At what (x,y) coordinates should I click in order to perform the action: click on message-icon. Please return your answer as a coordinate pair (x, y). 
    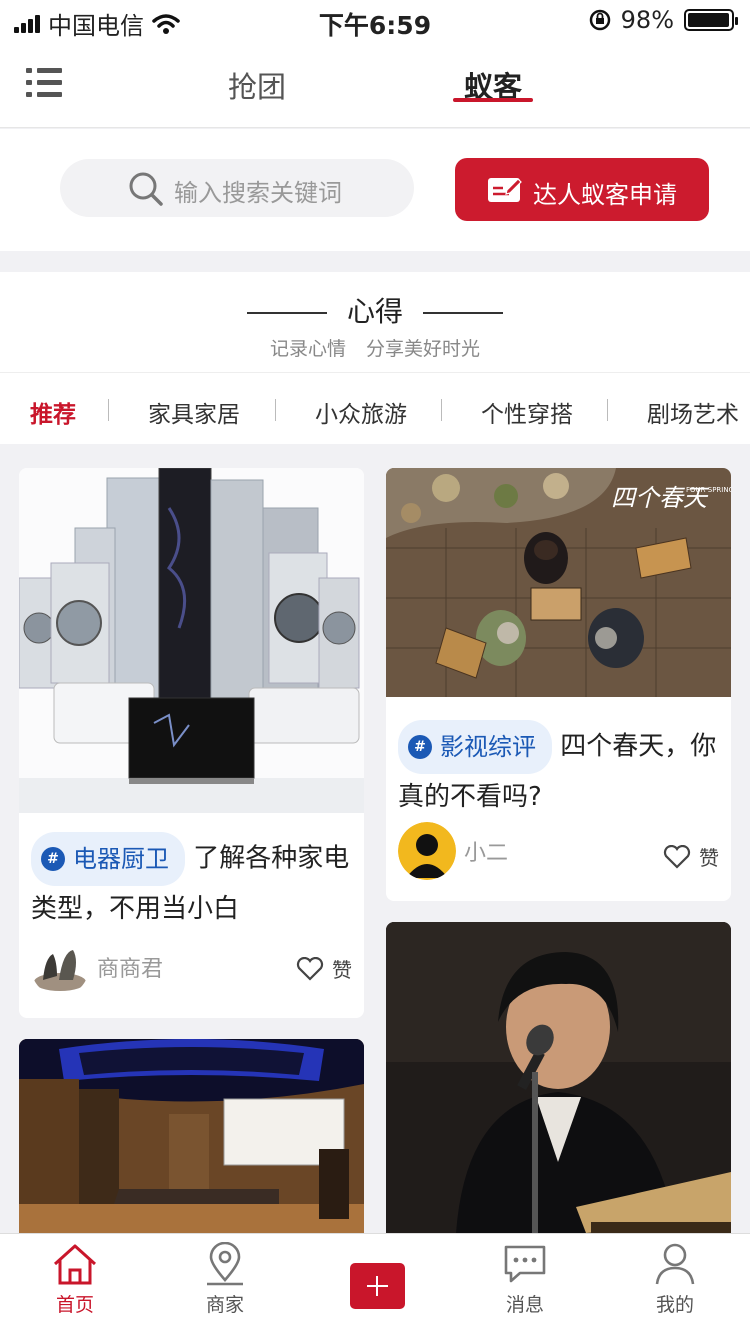
    Looking at the image, I should click on (525, 1264).